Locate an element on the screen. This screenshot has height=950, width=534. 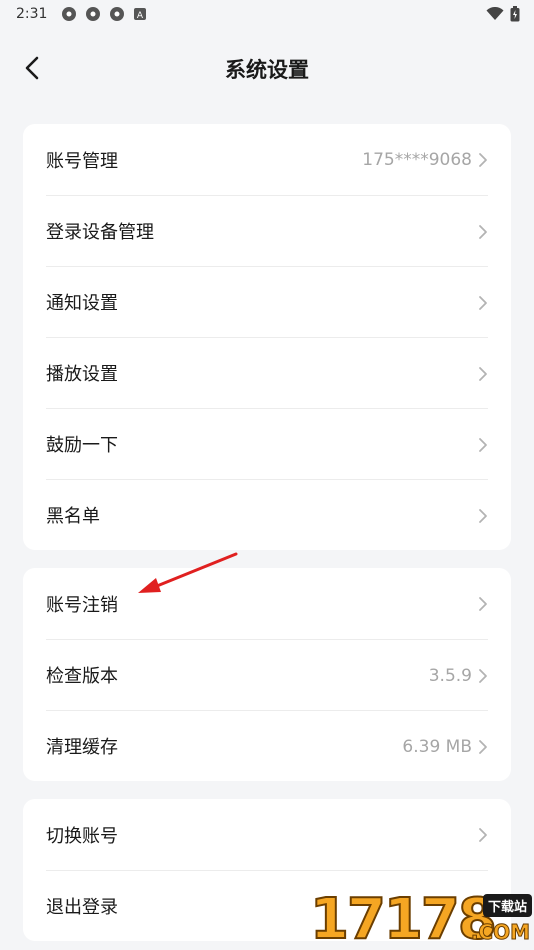
row-label: 通知设置 is located at coordinates (82, 303).